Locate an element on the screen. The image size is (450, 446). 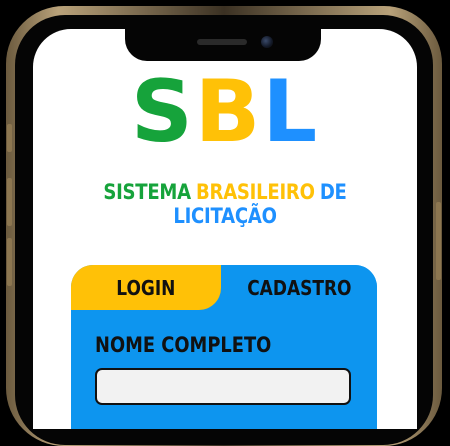
notch is located at coordinates (223, 45).